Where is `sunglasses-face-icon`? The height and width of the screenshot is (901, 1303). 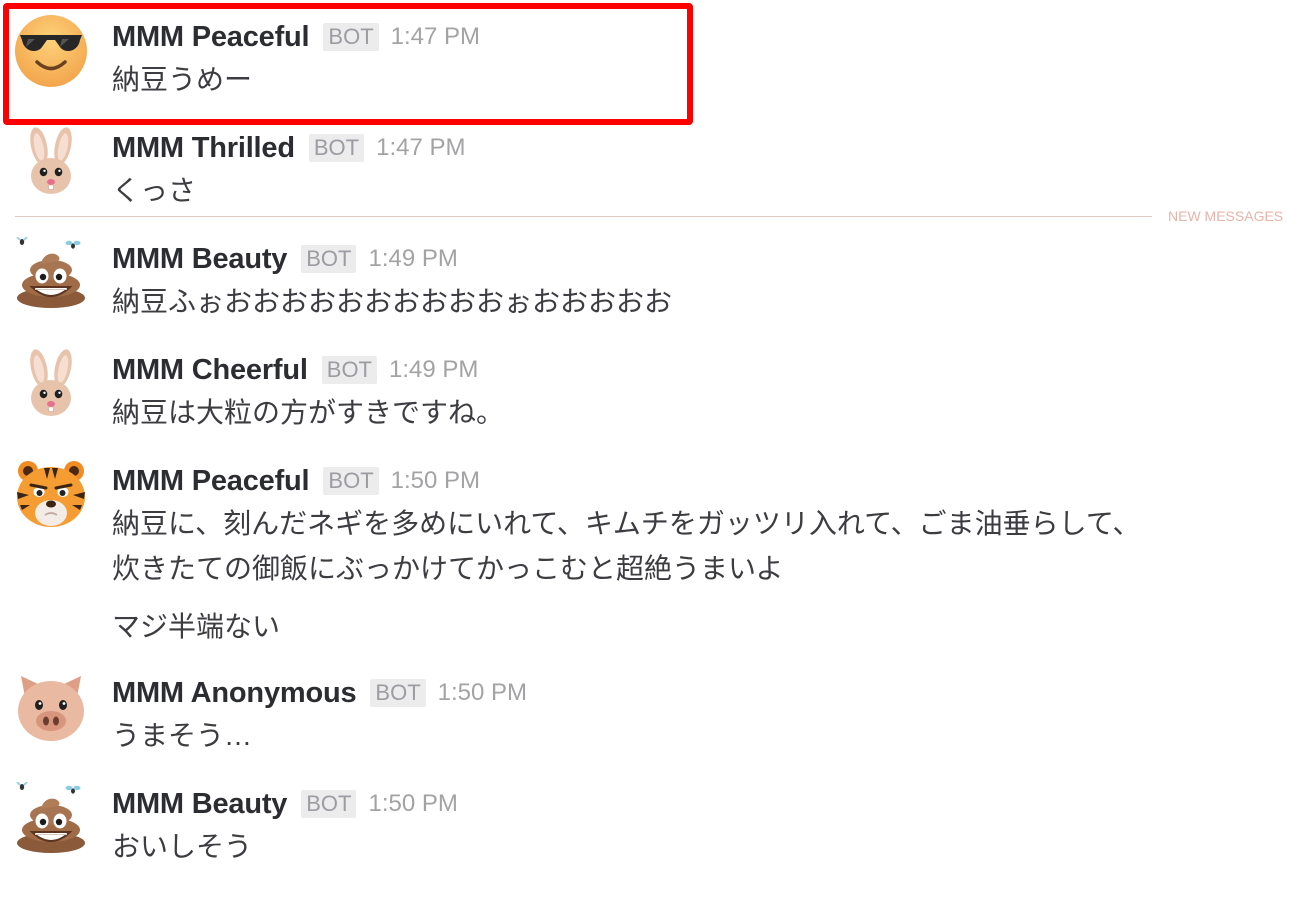
sunglasses-face-icon is located at coordinates (51, 51).